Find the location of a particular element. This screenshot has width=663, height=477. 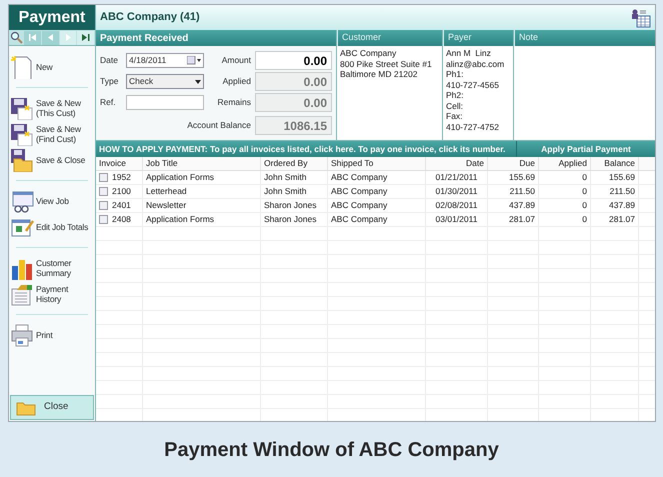

invoice-number: 2408 is located at coordinates (121, 219).